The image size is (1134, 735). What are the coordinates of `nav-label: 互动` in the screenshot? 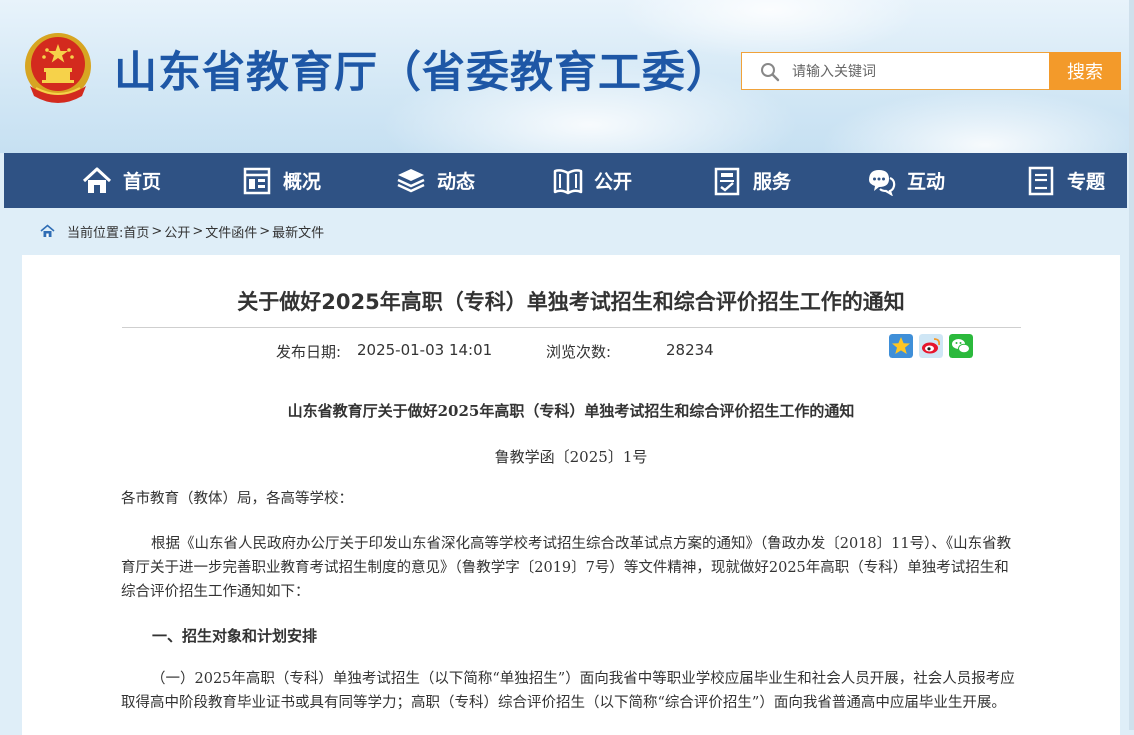 It's located at (926, 182).